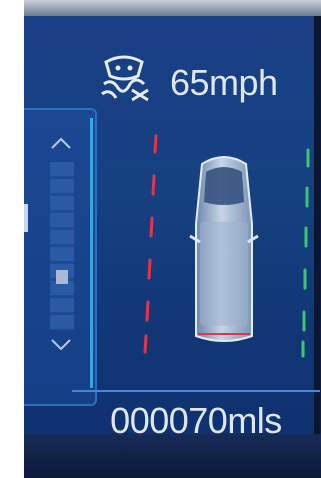 Image resolution: width=321 pixels, height=478 pixels. What do you see at coordinates (172, 456) in the screenshot?
I see `cluster-bottom-trim` at bounding box center [172, 456].